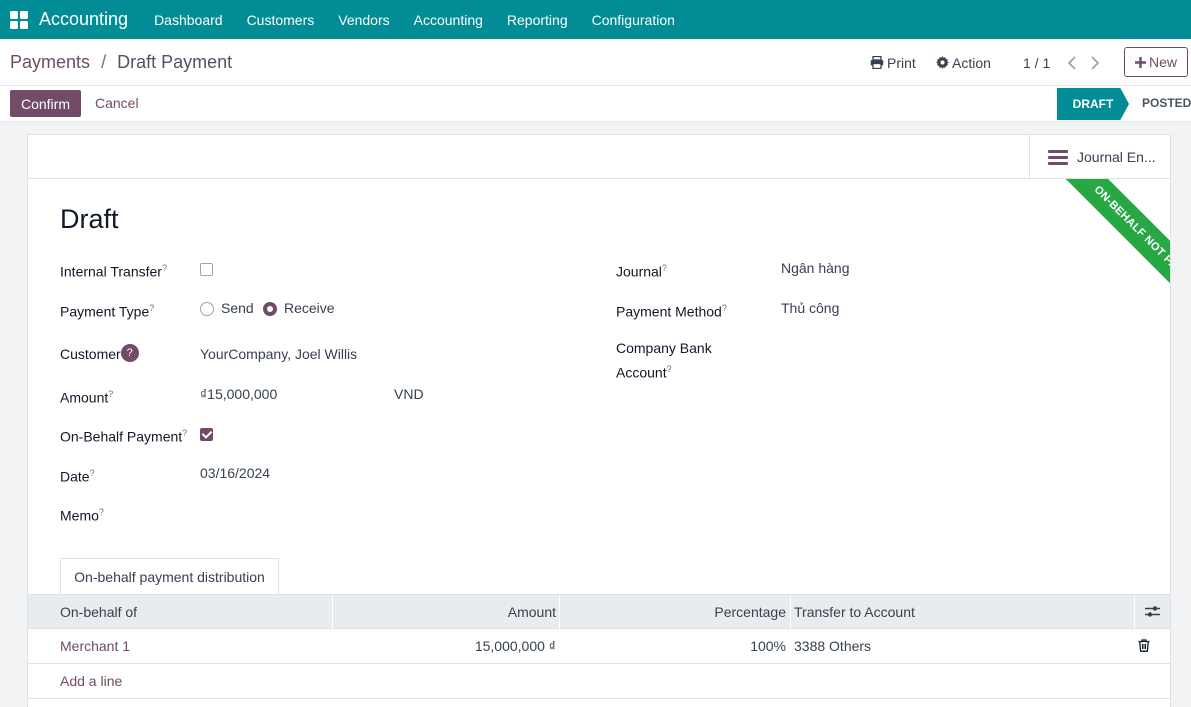 The width and height of the screenshot is (1191, 707). I want to click on payment-type-label: Payment Type?, so click(107, 311).